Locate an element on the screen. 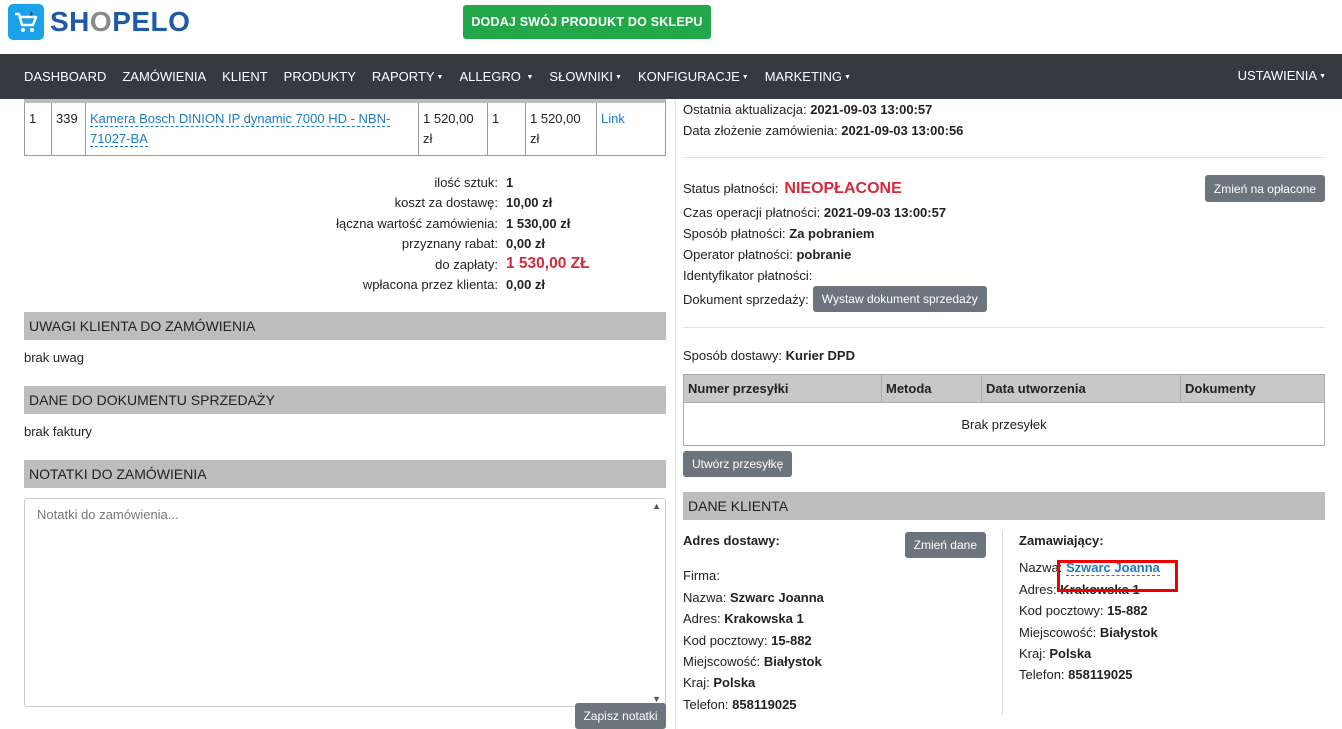 Image resolution: width=1342 pixels, height=729 pixels. highlight-box is located at coordinates (1117, 576).